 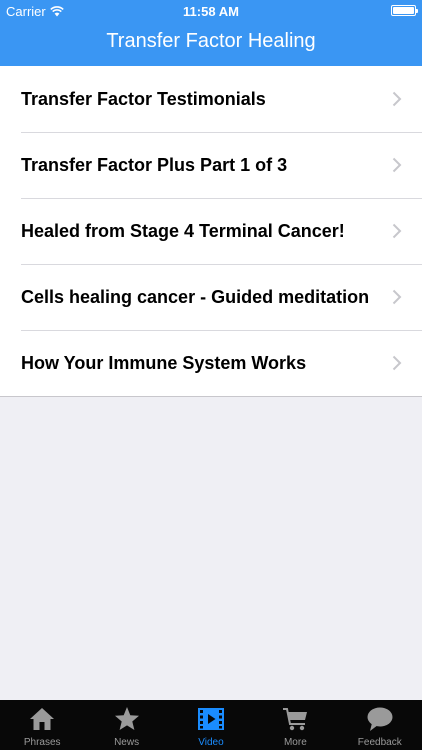 What do you see at coordinates (42, 742) in the screenshot?
I see `tab-label: Phrases` at bounding box center [42, 742].